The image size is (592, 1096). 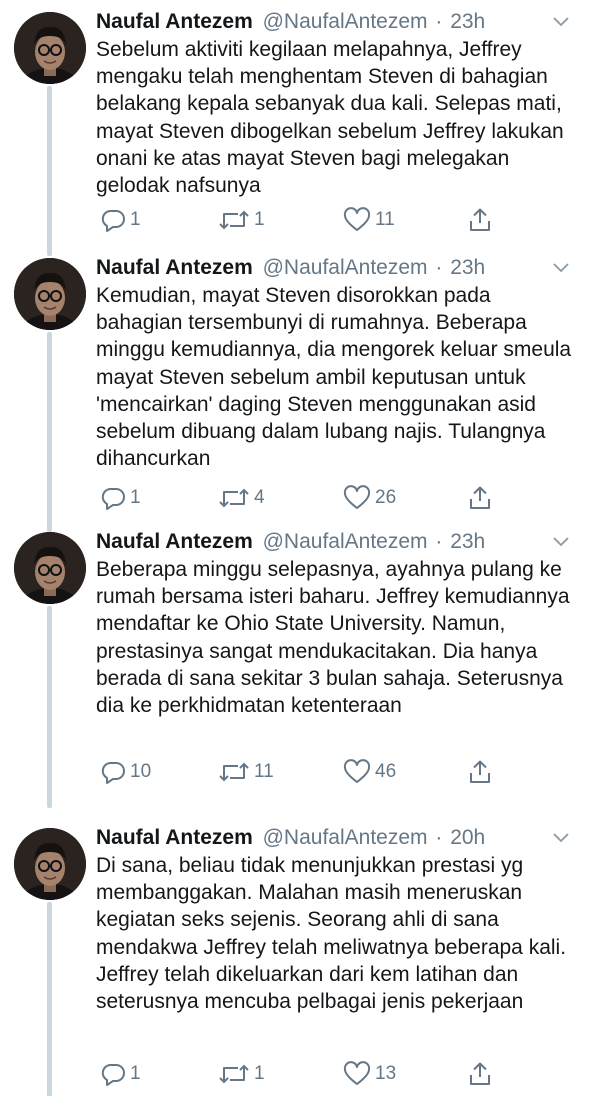 I want to click on tweet-time: 20h, so click(x=467, y=837).